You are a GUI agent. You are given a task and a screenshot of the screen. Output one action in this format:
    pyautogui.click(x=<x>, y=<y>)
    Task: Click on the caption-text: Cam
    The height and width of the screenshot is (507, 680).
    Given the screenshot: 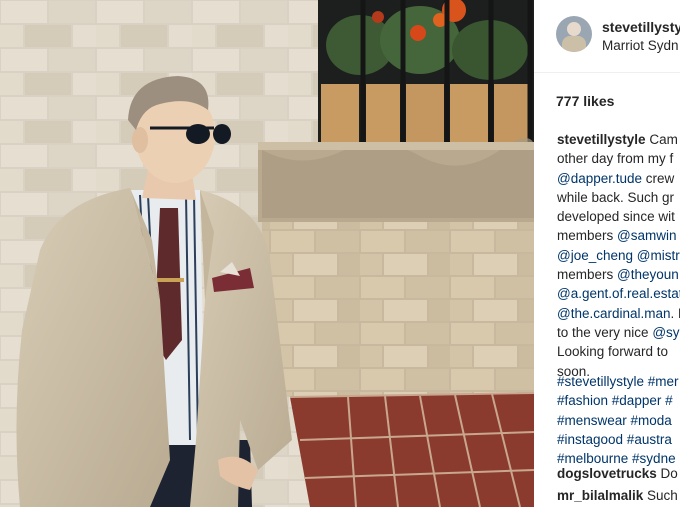 What is the action you would take?
    pyautogui.click(x=661, y=139)
    